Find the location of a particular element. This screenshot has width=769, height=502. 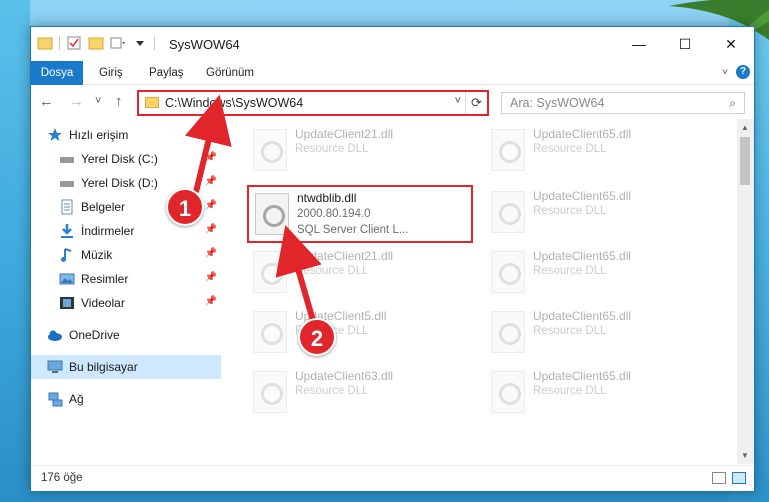

pictures-icon is located at coordinates (67, 279).